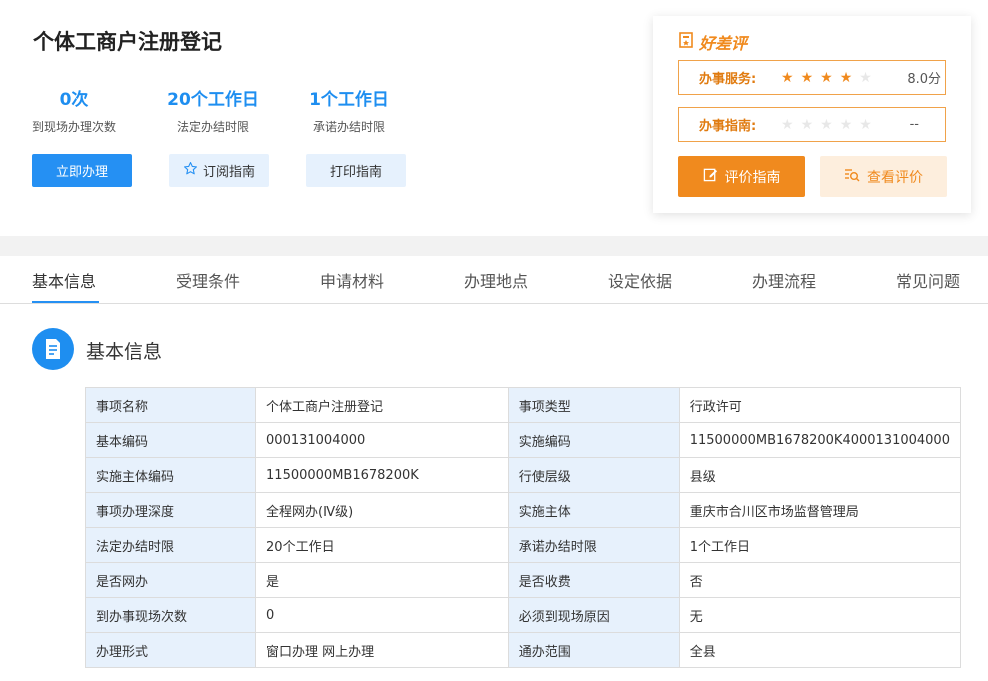 The height and width of the screenshot is (681, 988). I want to click on field-value: 是, so click(382, 580).